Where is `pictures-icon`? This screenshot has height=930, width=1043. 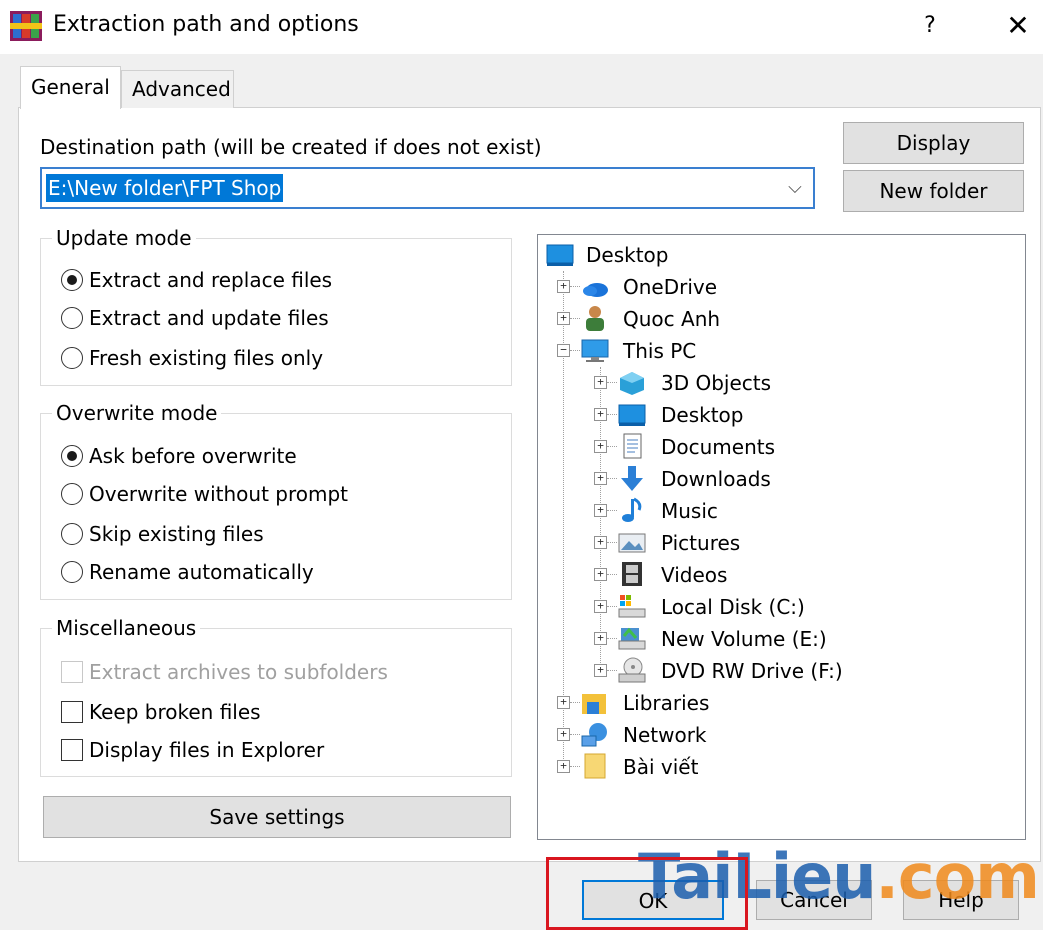
pictures-icon is located at coordinates (632, 543).